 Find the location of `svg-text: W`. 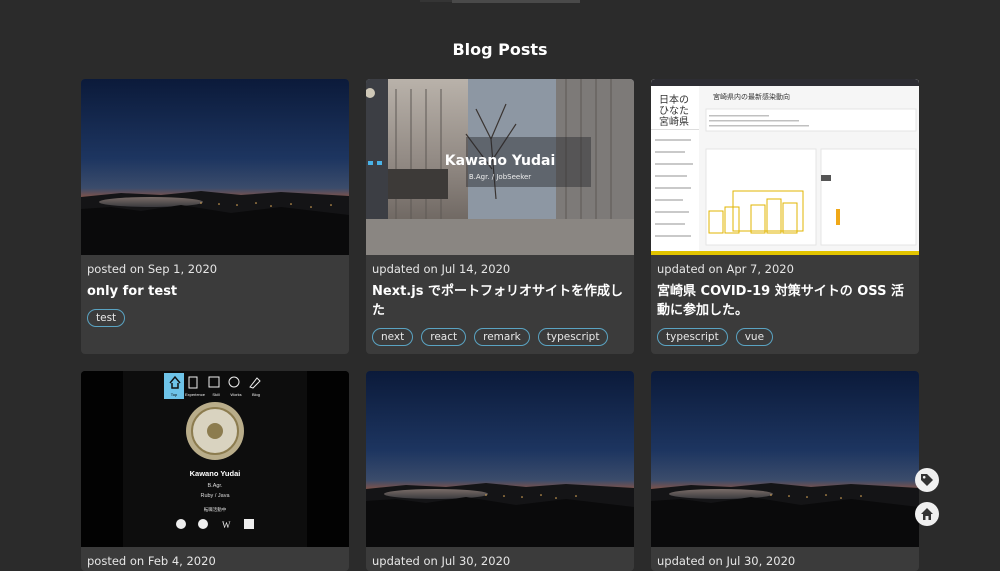

svg-text: W is located at coordinates (226, 525).